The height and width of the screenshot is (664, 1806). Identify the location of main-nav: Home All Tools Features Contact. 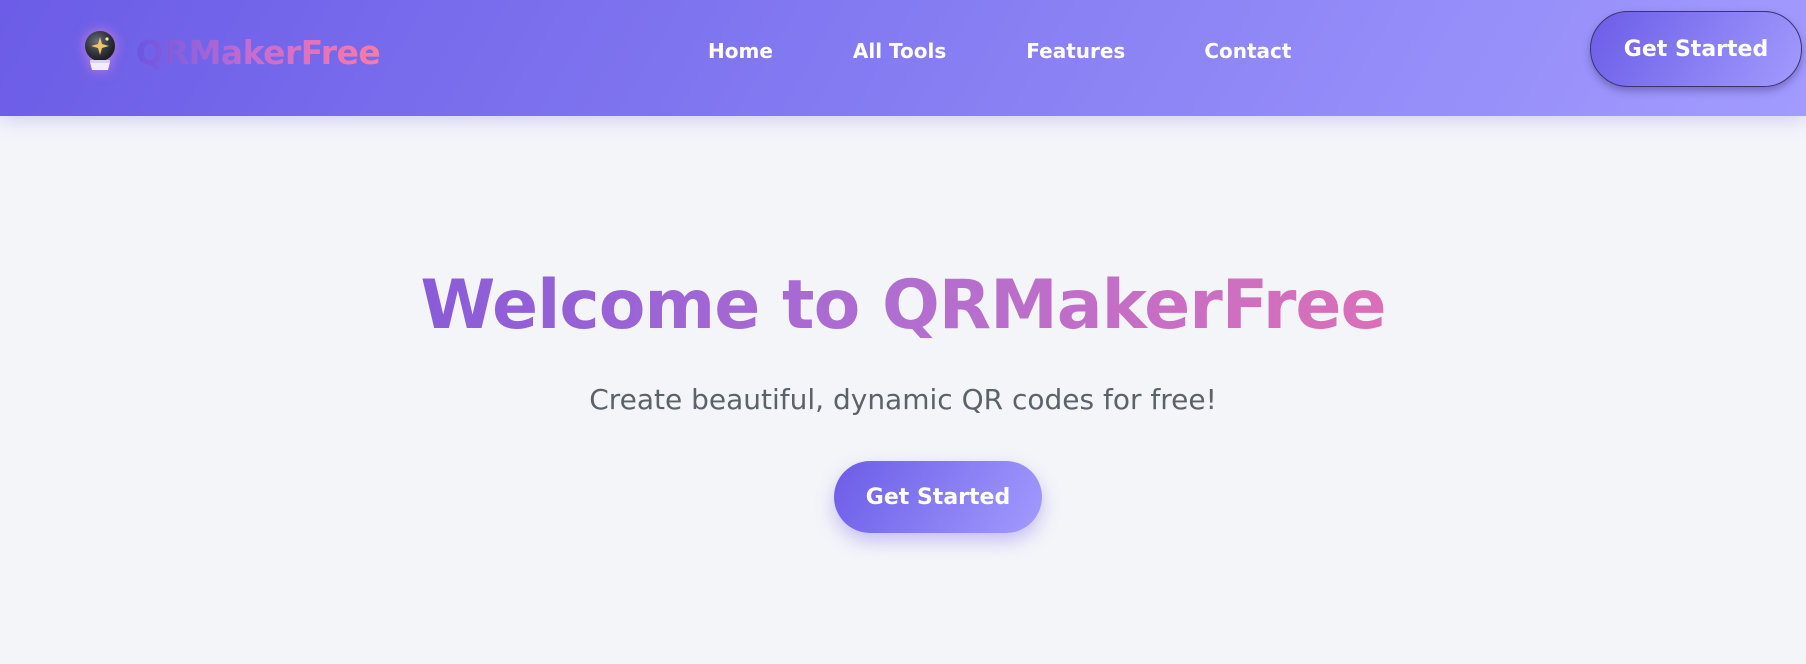
(999, 51).